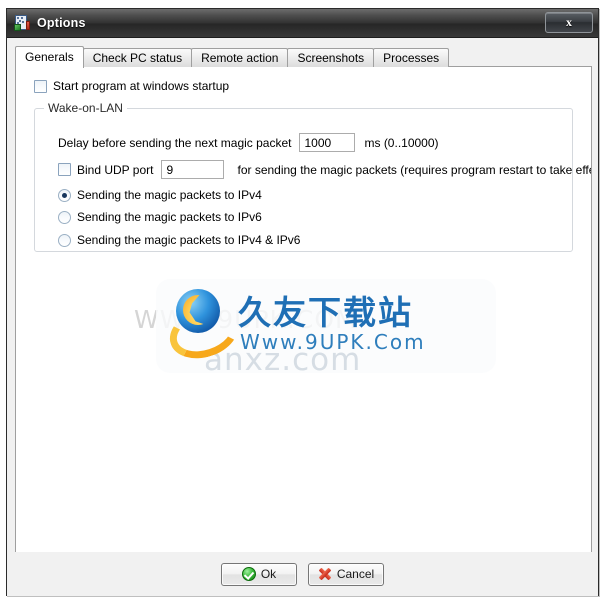 This screenshot has width=605, height=604. I want to click on start-at-startup-row: Start program at windows startup, so click(131, 86).